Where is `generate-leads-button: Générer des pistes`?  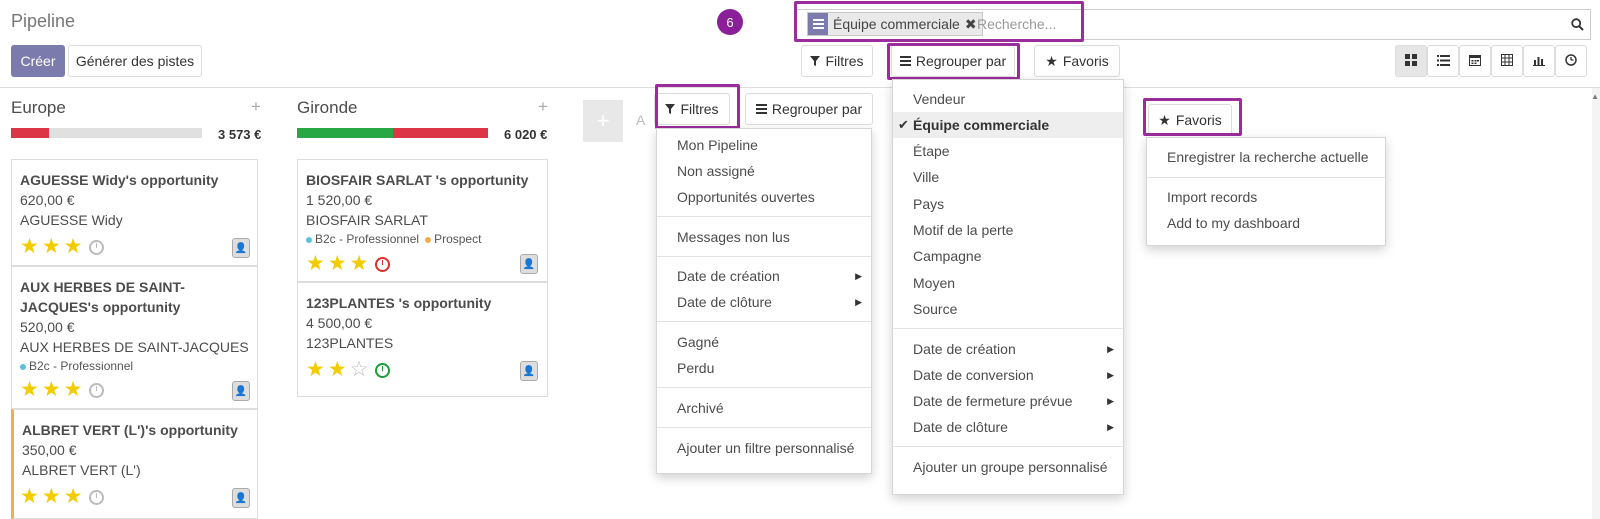
generate-leads-button: Générer des pistes is located at coordinates (135, 61).